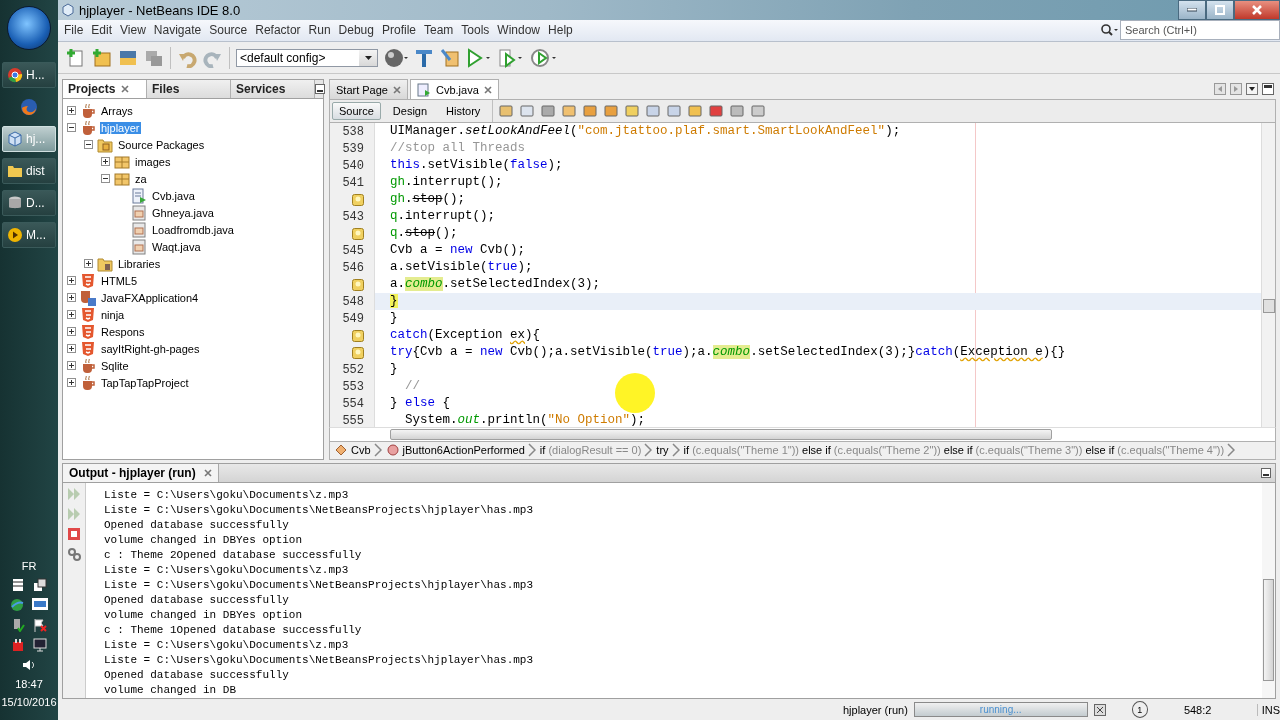 This screenshot has height=720, width=1280. Describe the element at coordinates (519, 30) in the screenshot. I see `menu-item: Window` at that location.